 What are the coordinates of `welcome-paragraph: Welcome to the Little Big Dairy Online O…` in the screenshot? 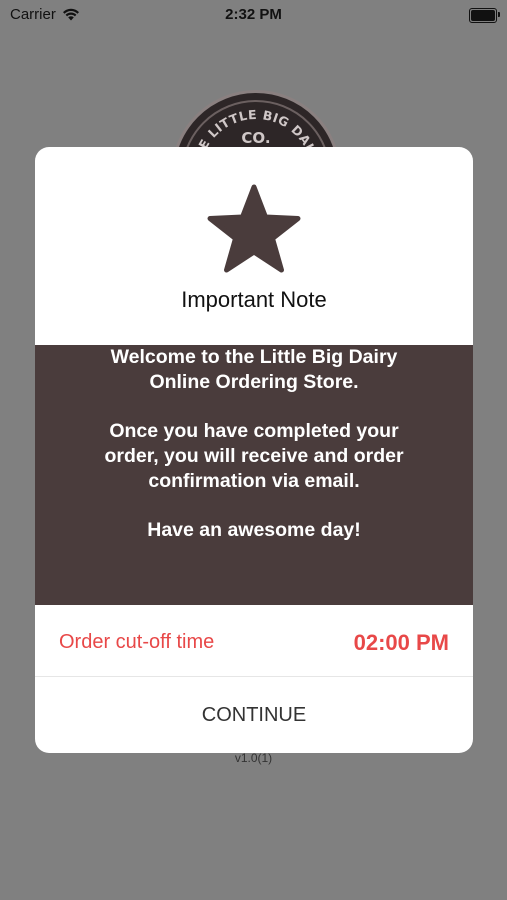 It's located at (254, 369).